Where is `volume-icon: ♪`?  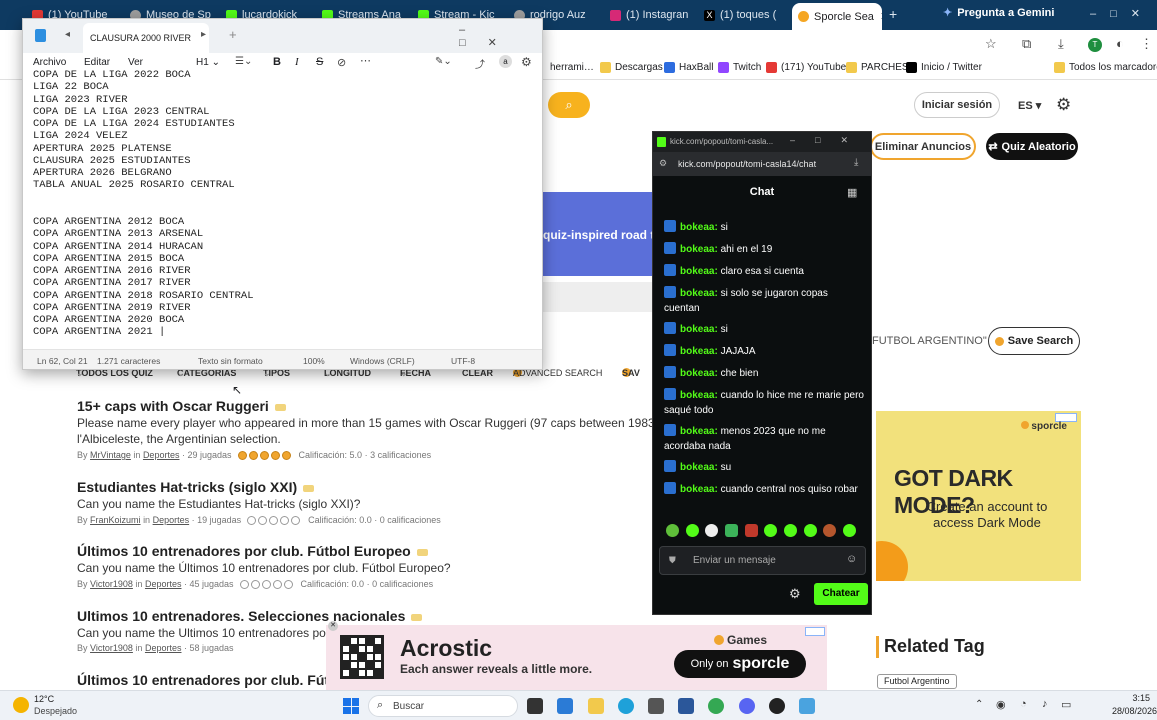
volume-icon: ♪ is located at coordinates (1045, 704).